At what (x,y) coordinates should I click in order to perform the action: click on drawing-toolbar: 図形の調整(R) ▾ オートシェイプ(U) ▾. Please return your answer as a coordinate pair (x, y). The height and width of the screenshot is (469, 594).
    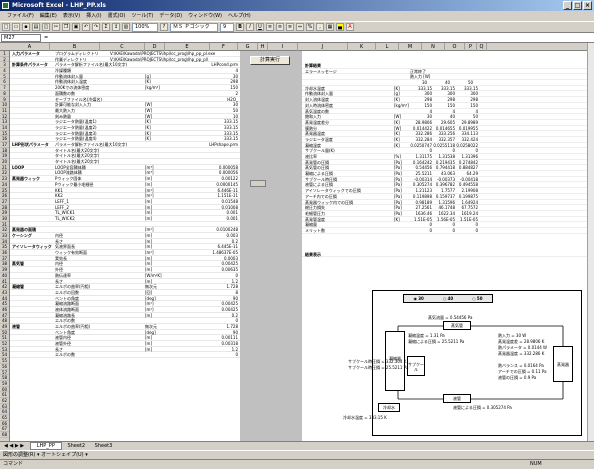
    Looking at the image, I should click on (297, 454).